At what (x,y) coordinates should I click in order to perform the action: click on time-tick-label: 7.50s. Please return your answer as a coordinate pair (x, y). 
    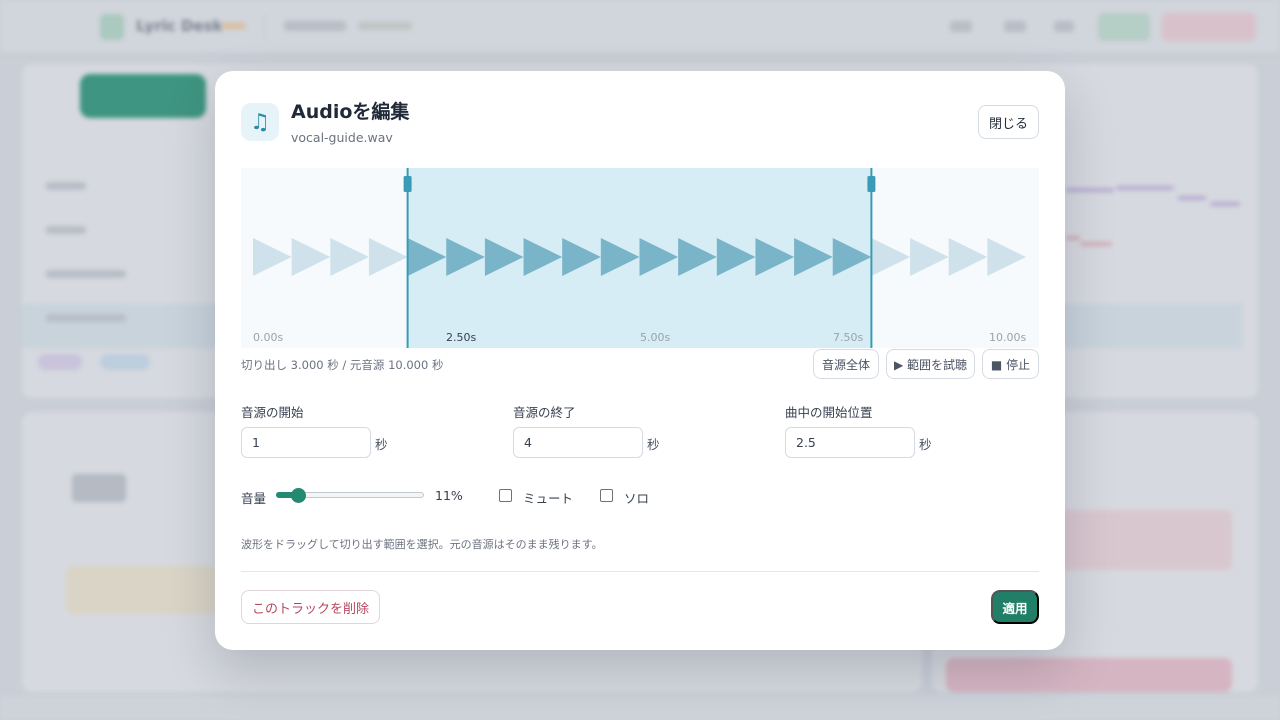
    Looking at the image, I should click on (848, 337).